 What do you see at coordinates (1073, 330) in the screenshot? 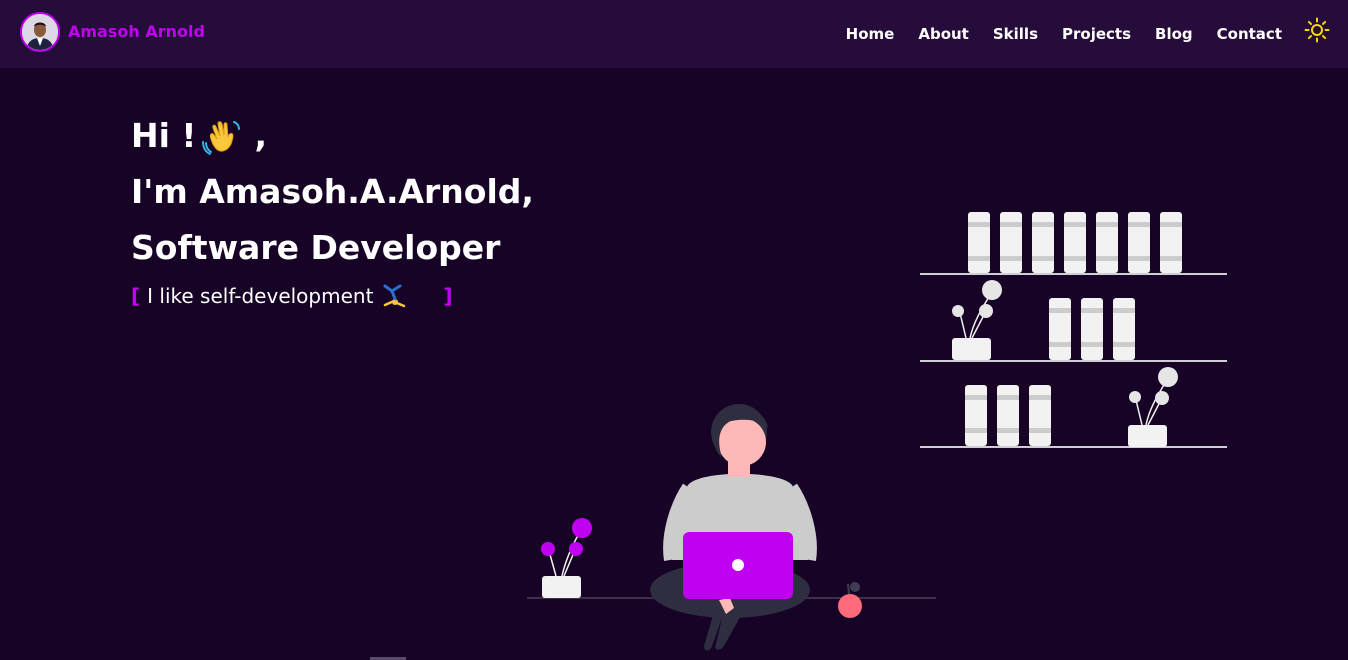
I see `bookshelf-illustration` at bounding box center [1073, 330].